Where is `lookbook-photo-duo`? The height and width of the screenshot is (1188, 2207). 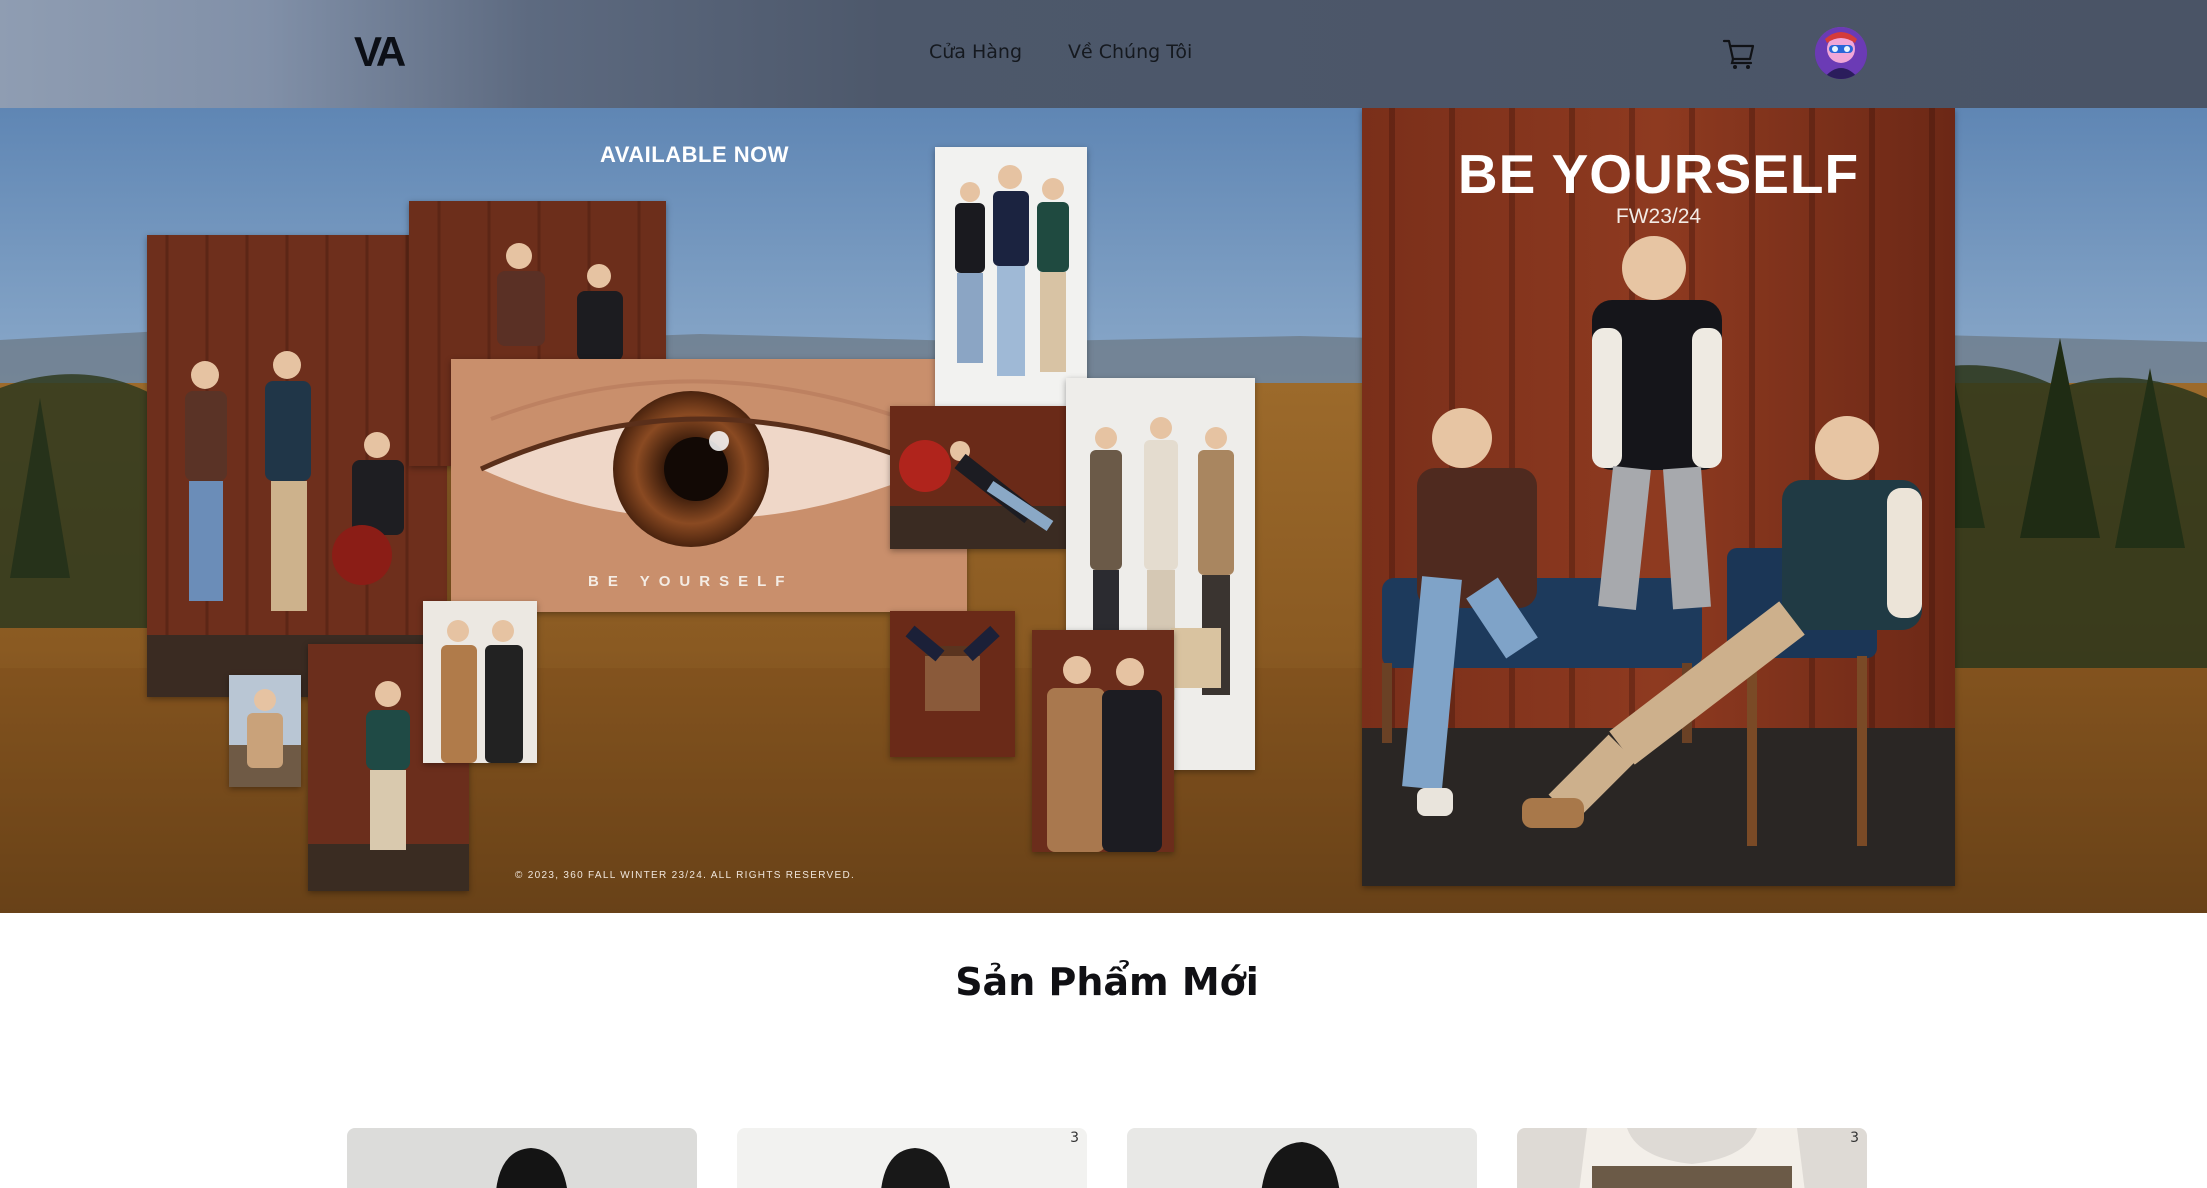
lookbook-photo-duo is located at coordinates (1103, 741).